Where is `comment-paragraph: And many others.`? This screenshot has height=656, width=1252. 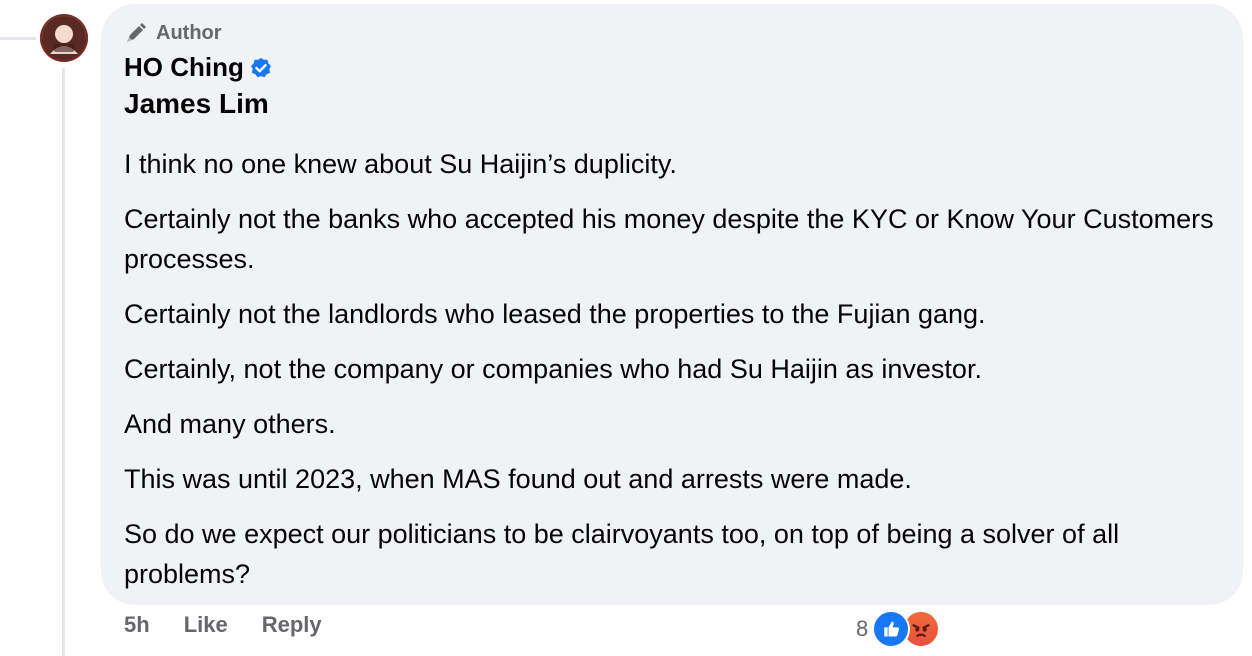
comment-paragraph: And many others. is located at coordinates (230, 424).